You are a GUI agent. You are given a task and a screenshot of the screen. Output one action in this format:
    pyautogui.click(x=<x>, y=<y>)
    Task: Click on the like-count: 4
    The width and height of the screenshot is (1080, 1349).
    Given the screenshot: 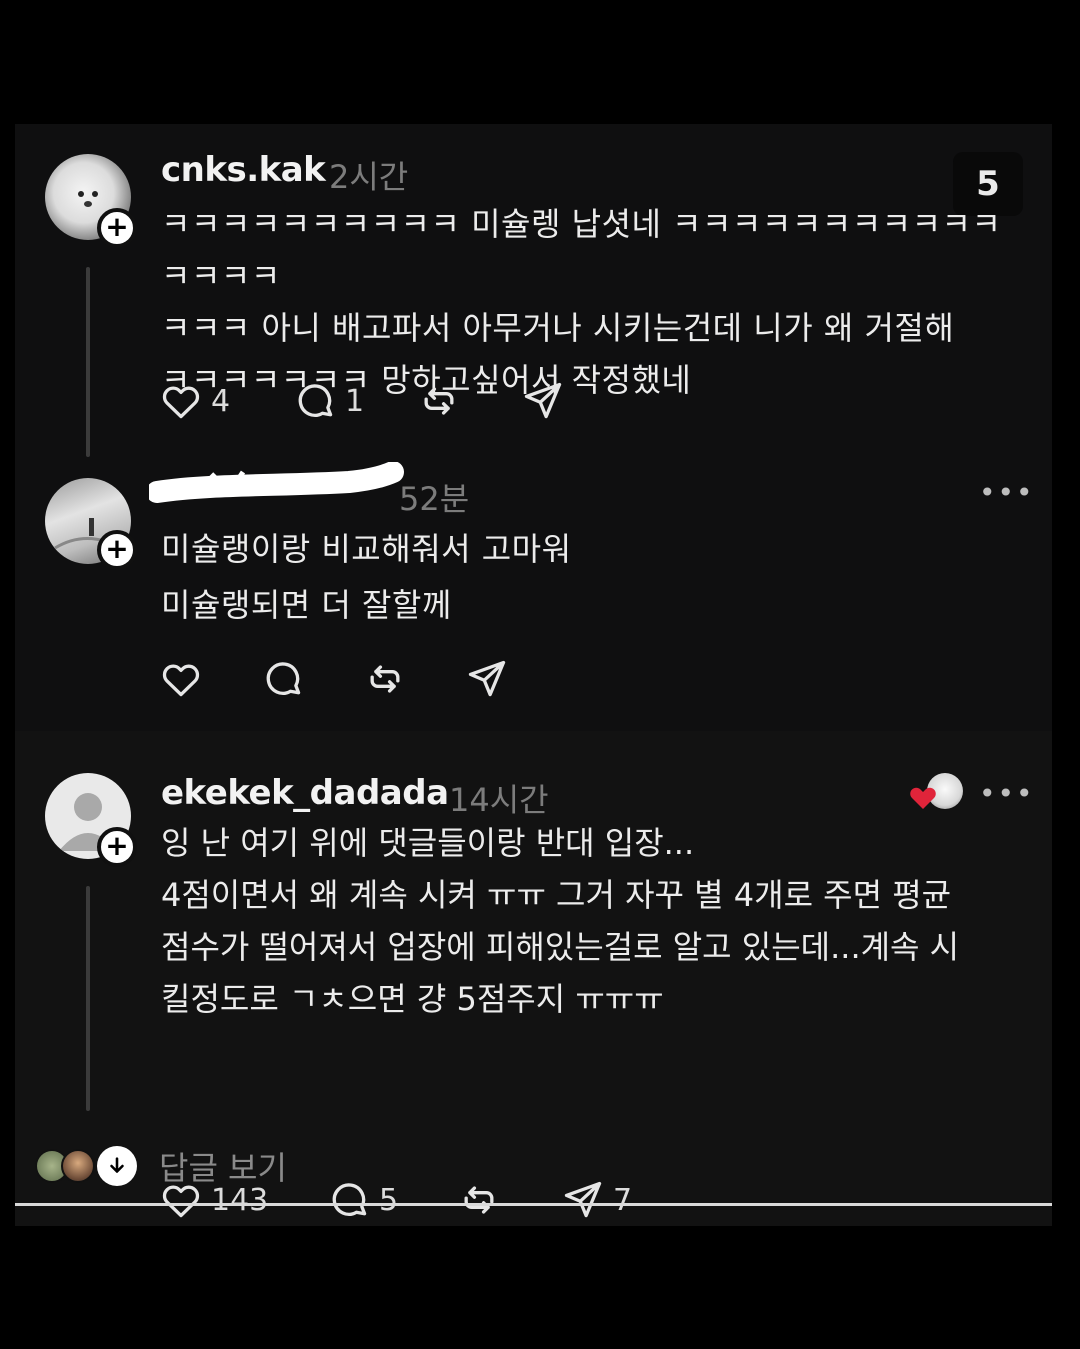 What is the action you would take?
    pyautogui.click(x=221, y=401)
    